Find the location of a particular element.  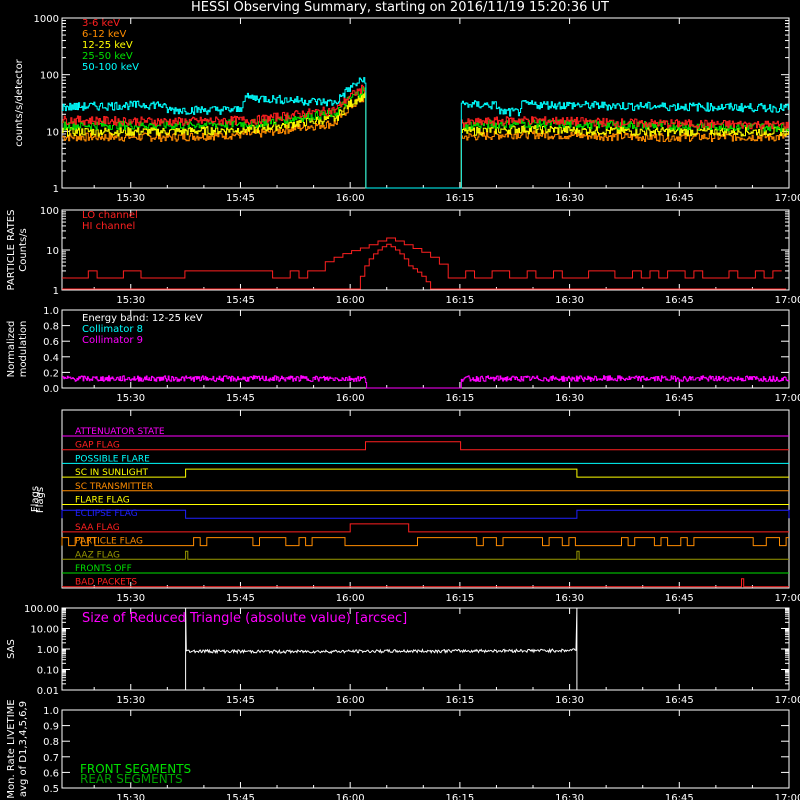

legend-label-counts: 12-25 keV is located at coordinates (107, 45).